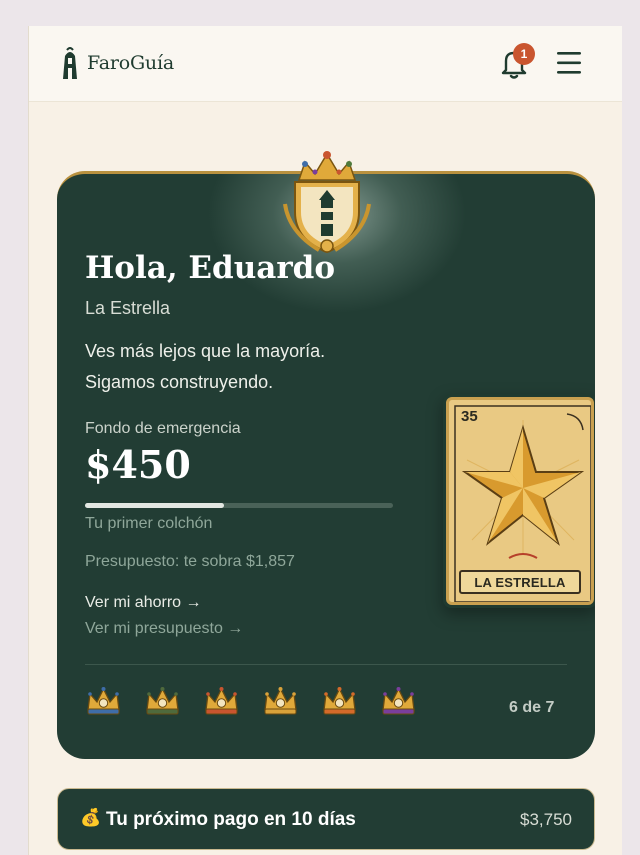  I want to click on fund-progress-bar, so click(239, 505).